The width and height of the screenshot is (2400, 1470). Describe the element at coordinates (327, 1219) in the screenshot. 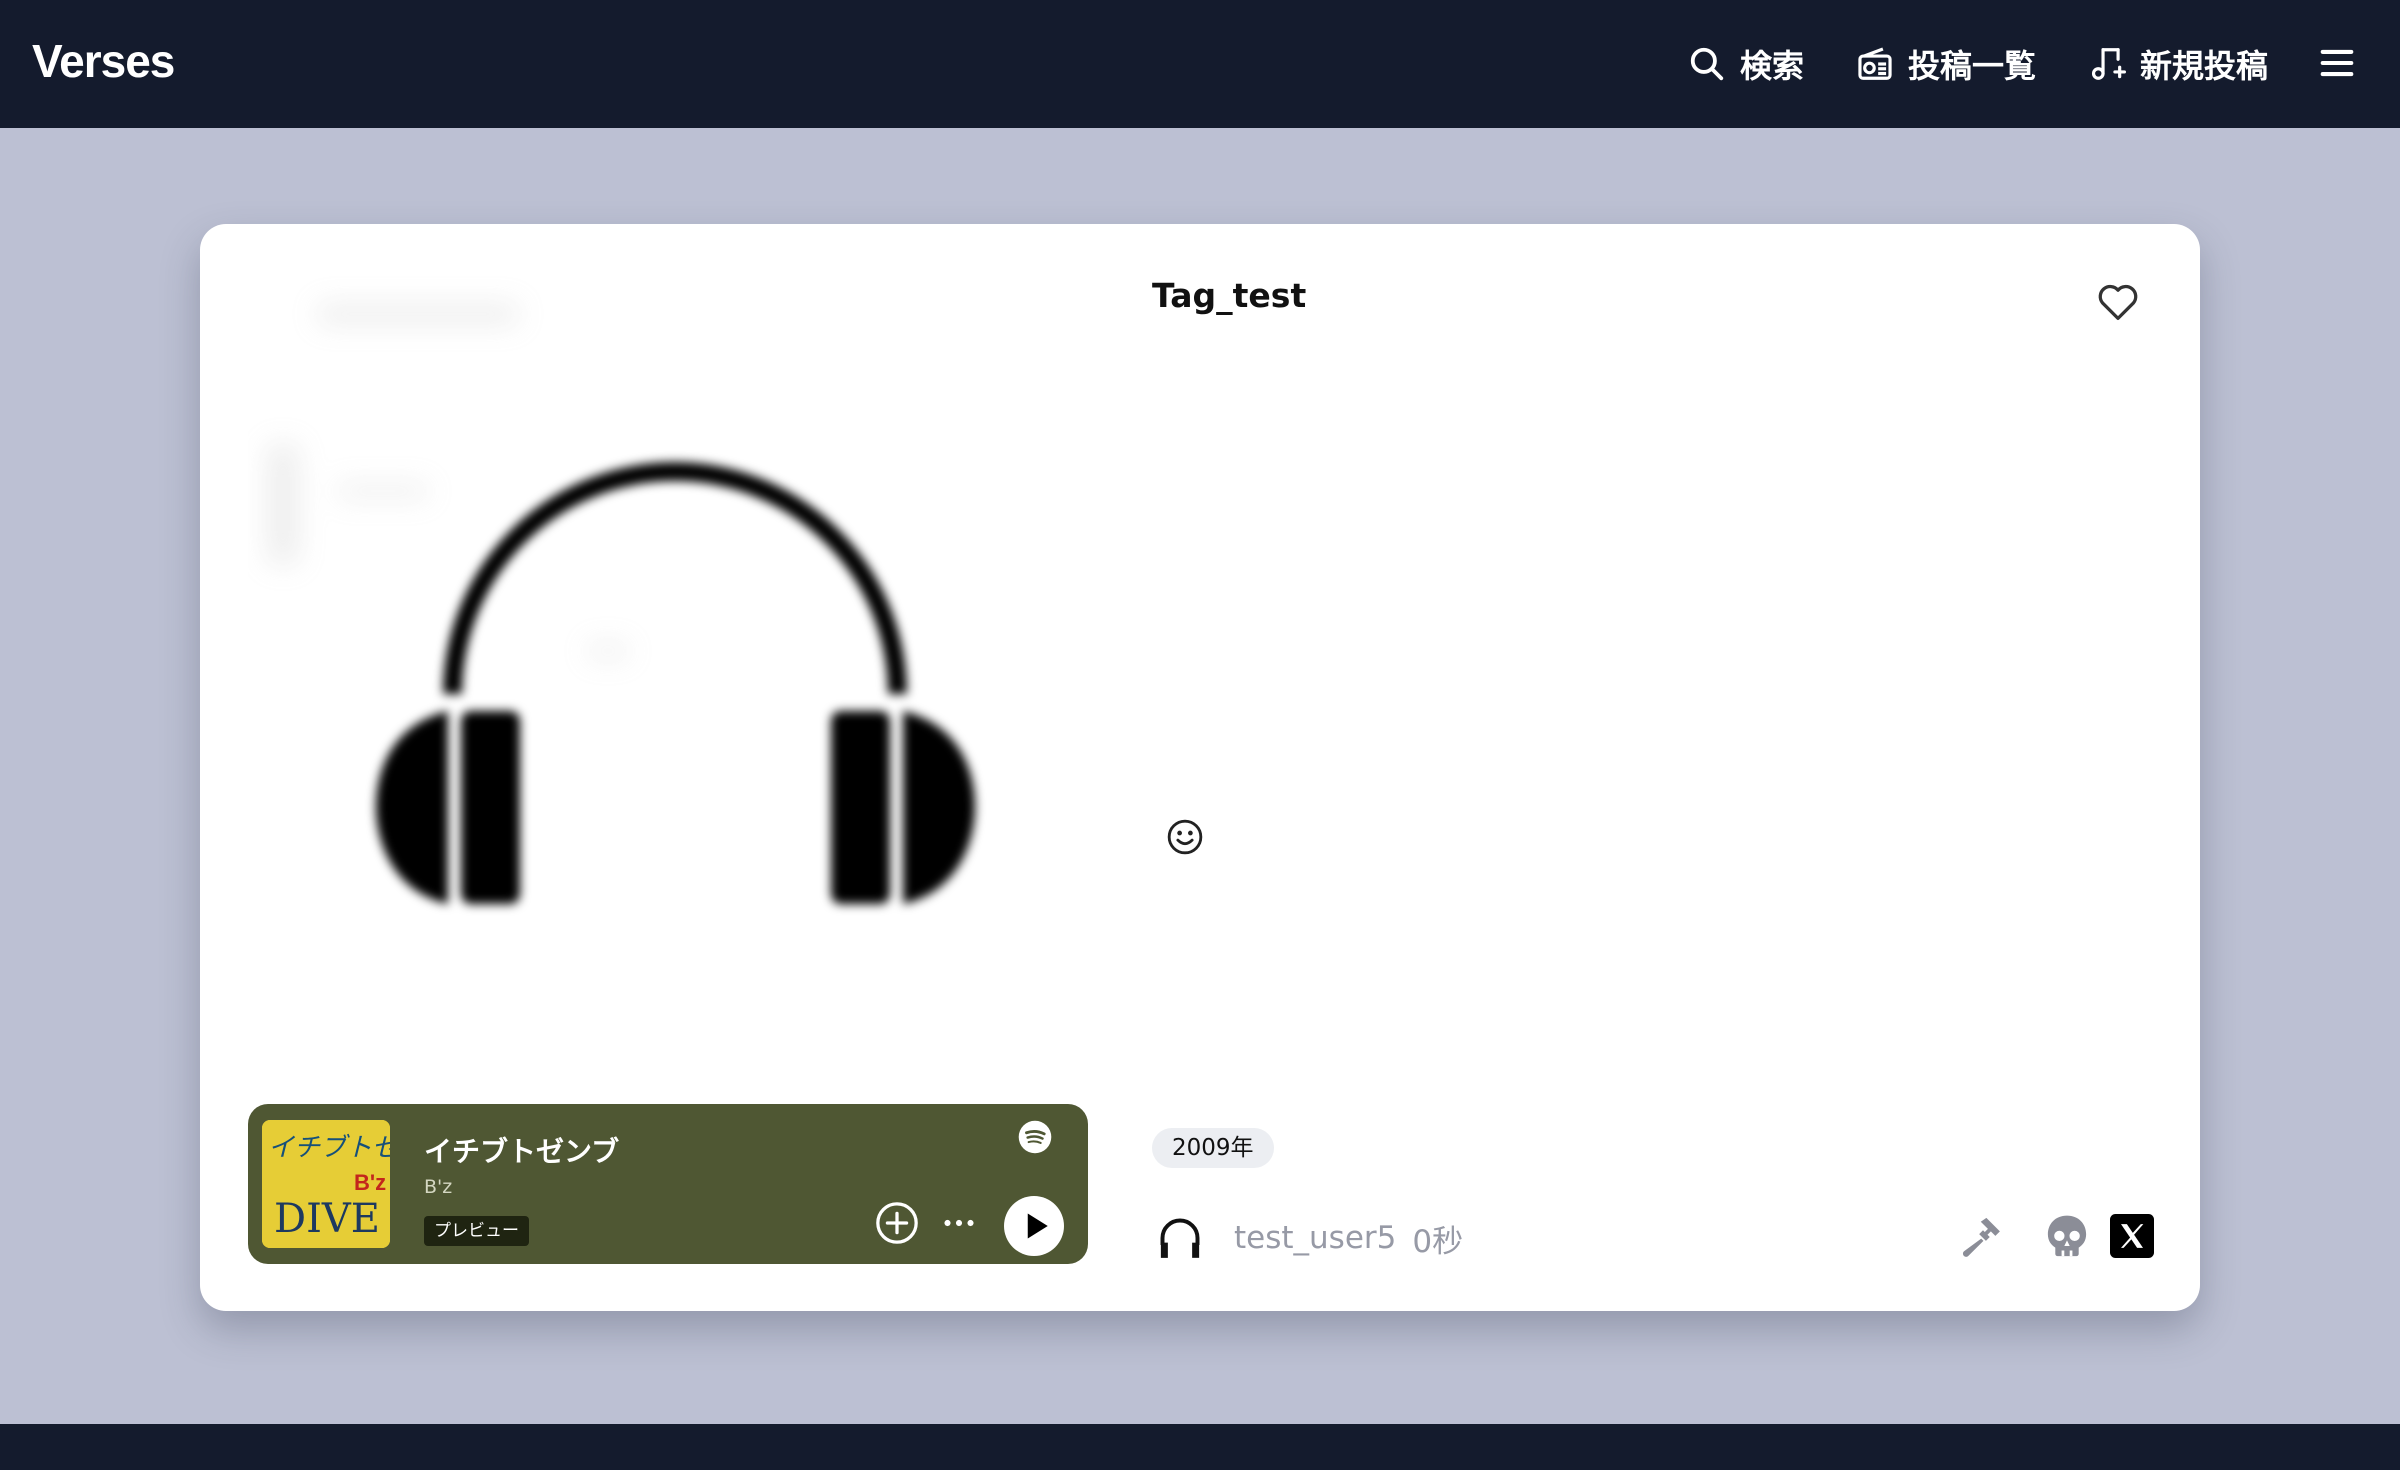

I see `cover-album-text: DIVE` at that location.